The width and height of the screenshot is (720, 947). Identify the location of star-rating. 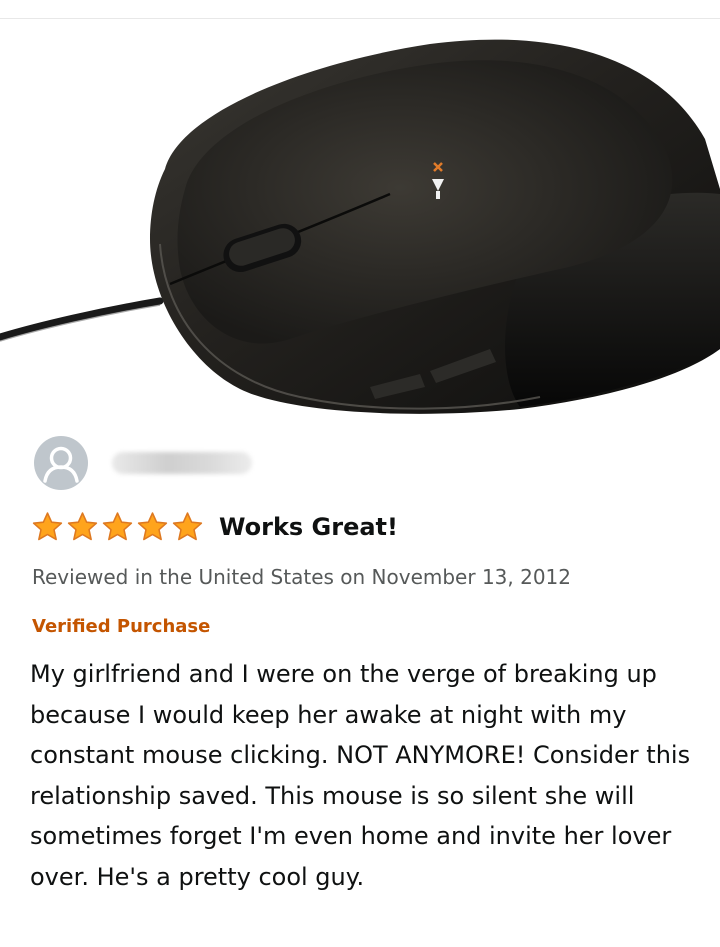
(117, 527).